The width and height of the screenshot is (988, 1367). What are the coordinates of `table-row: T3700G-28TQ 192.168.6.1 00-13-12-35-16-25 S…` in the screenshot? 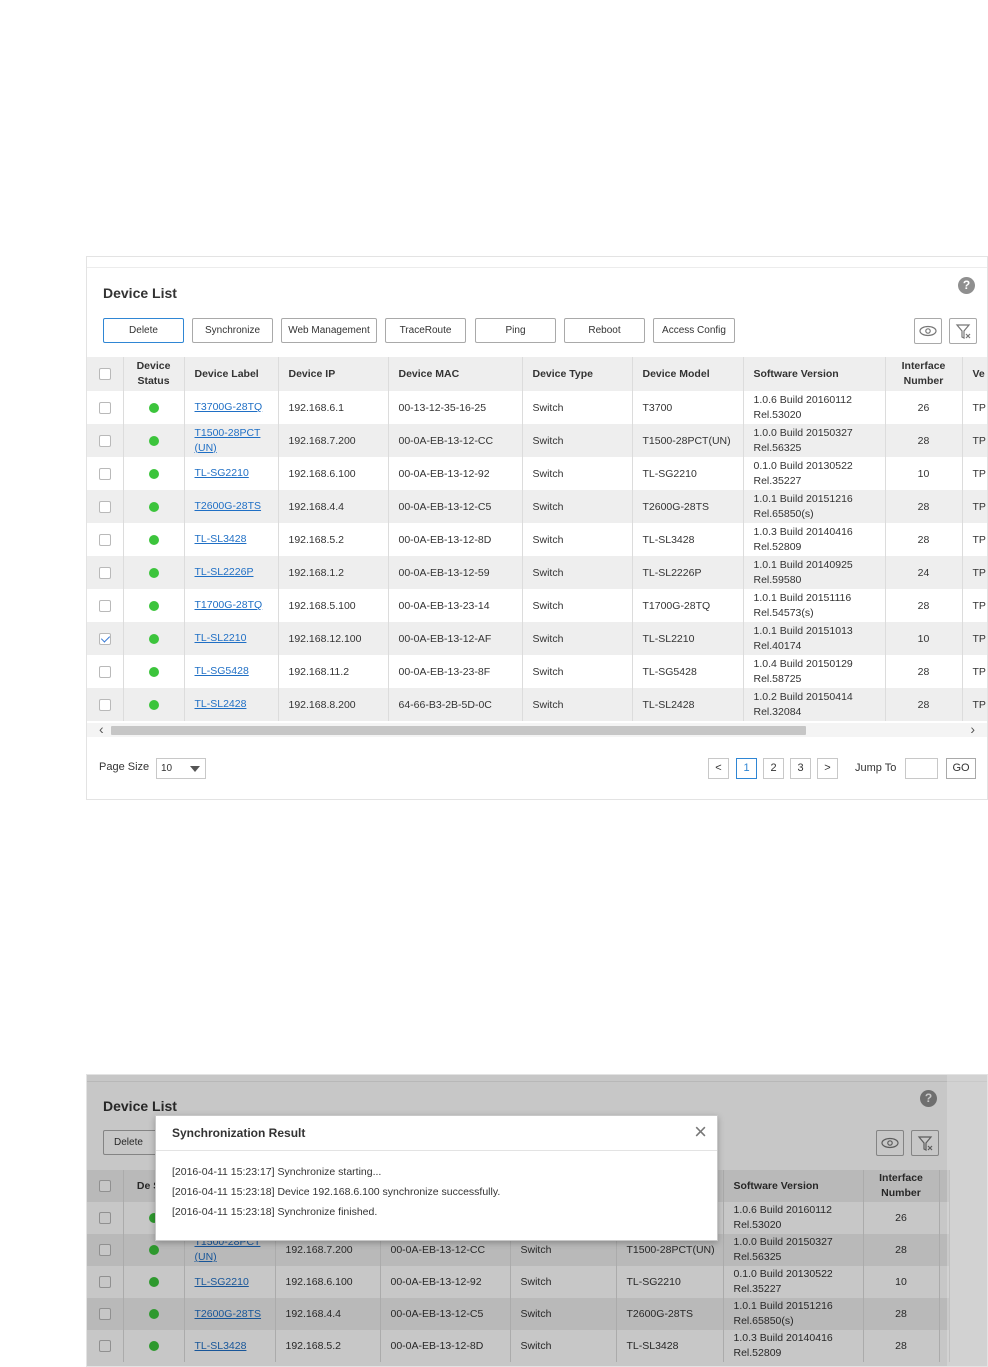 It's located at (537, 407).